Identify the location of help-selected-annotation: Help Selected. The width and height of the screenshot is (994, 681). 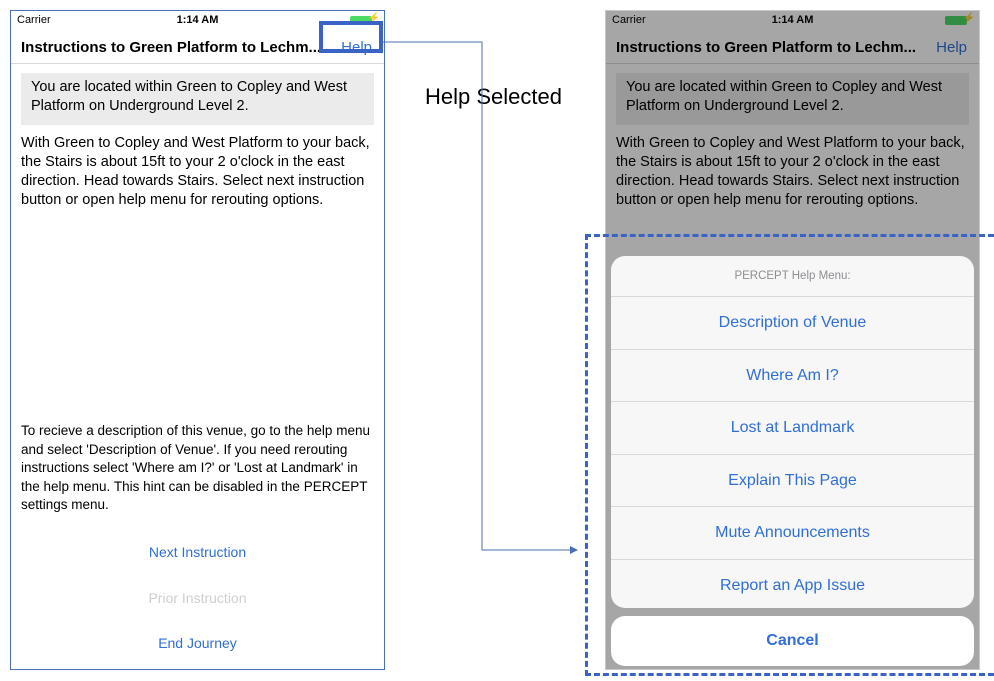
(493, 96).